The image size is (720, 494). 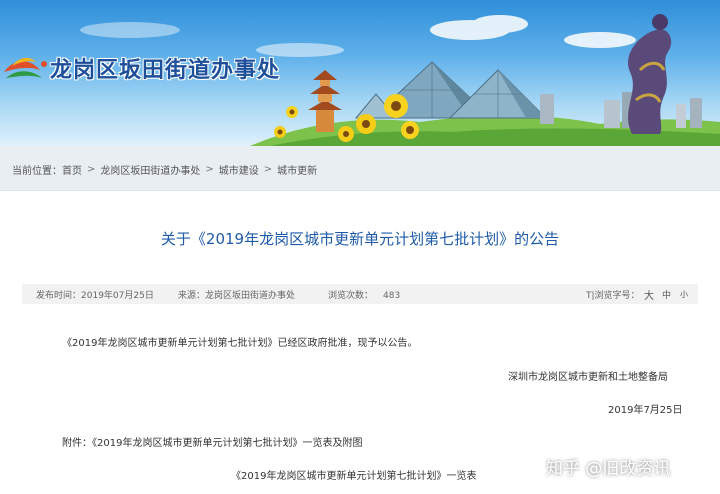 What do you see at coordinates (392, 296) in the screenshot?
I see `views-value: 483` at bounding box center [392, 296].